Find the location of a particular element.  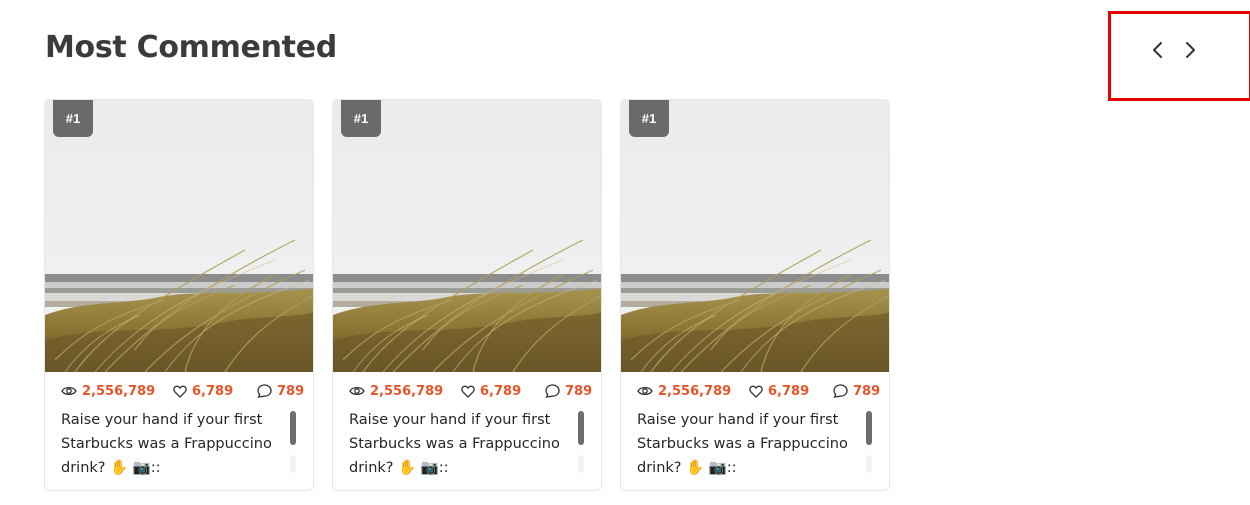

prev-button is located at coordinates (1158, 50).